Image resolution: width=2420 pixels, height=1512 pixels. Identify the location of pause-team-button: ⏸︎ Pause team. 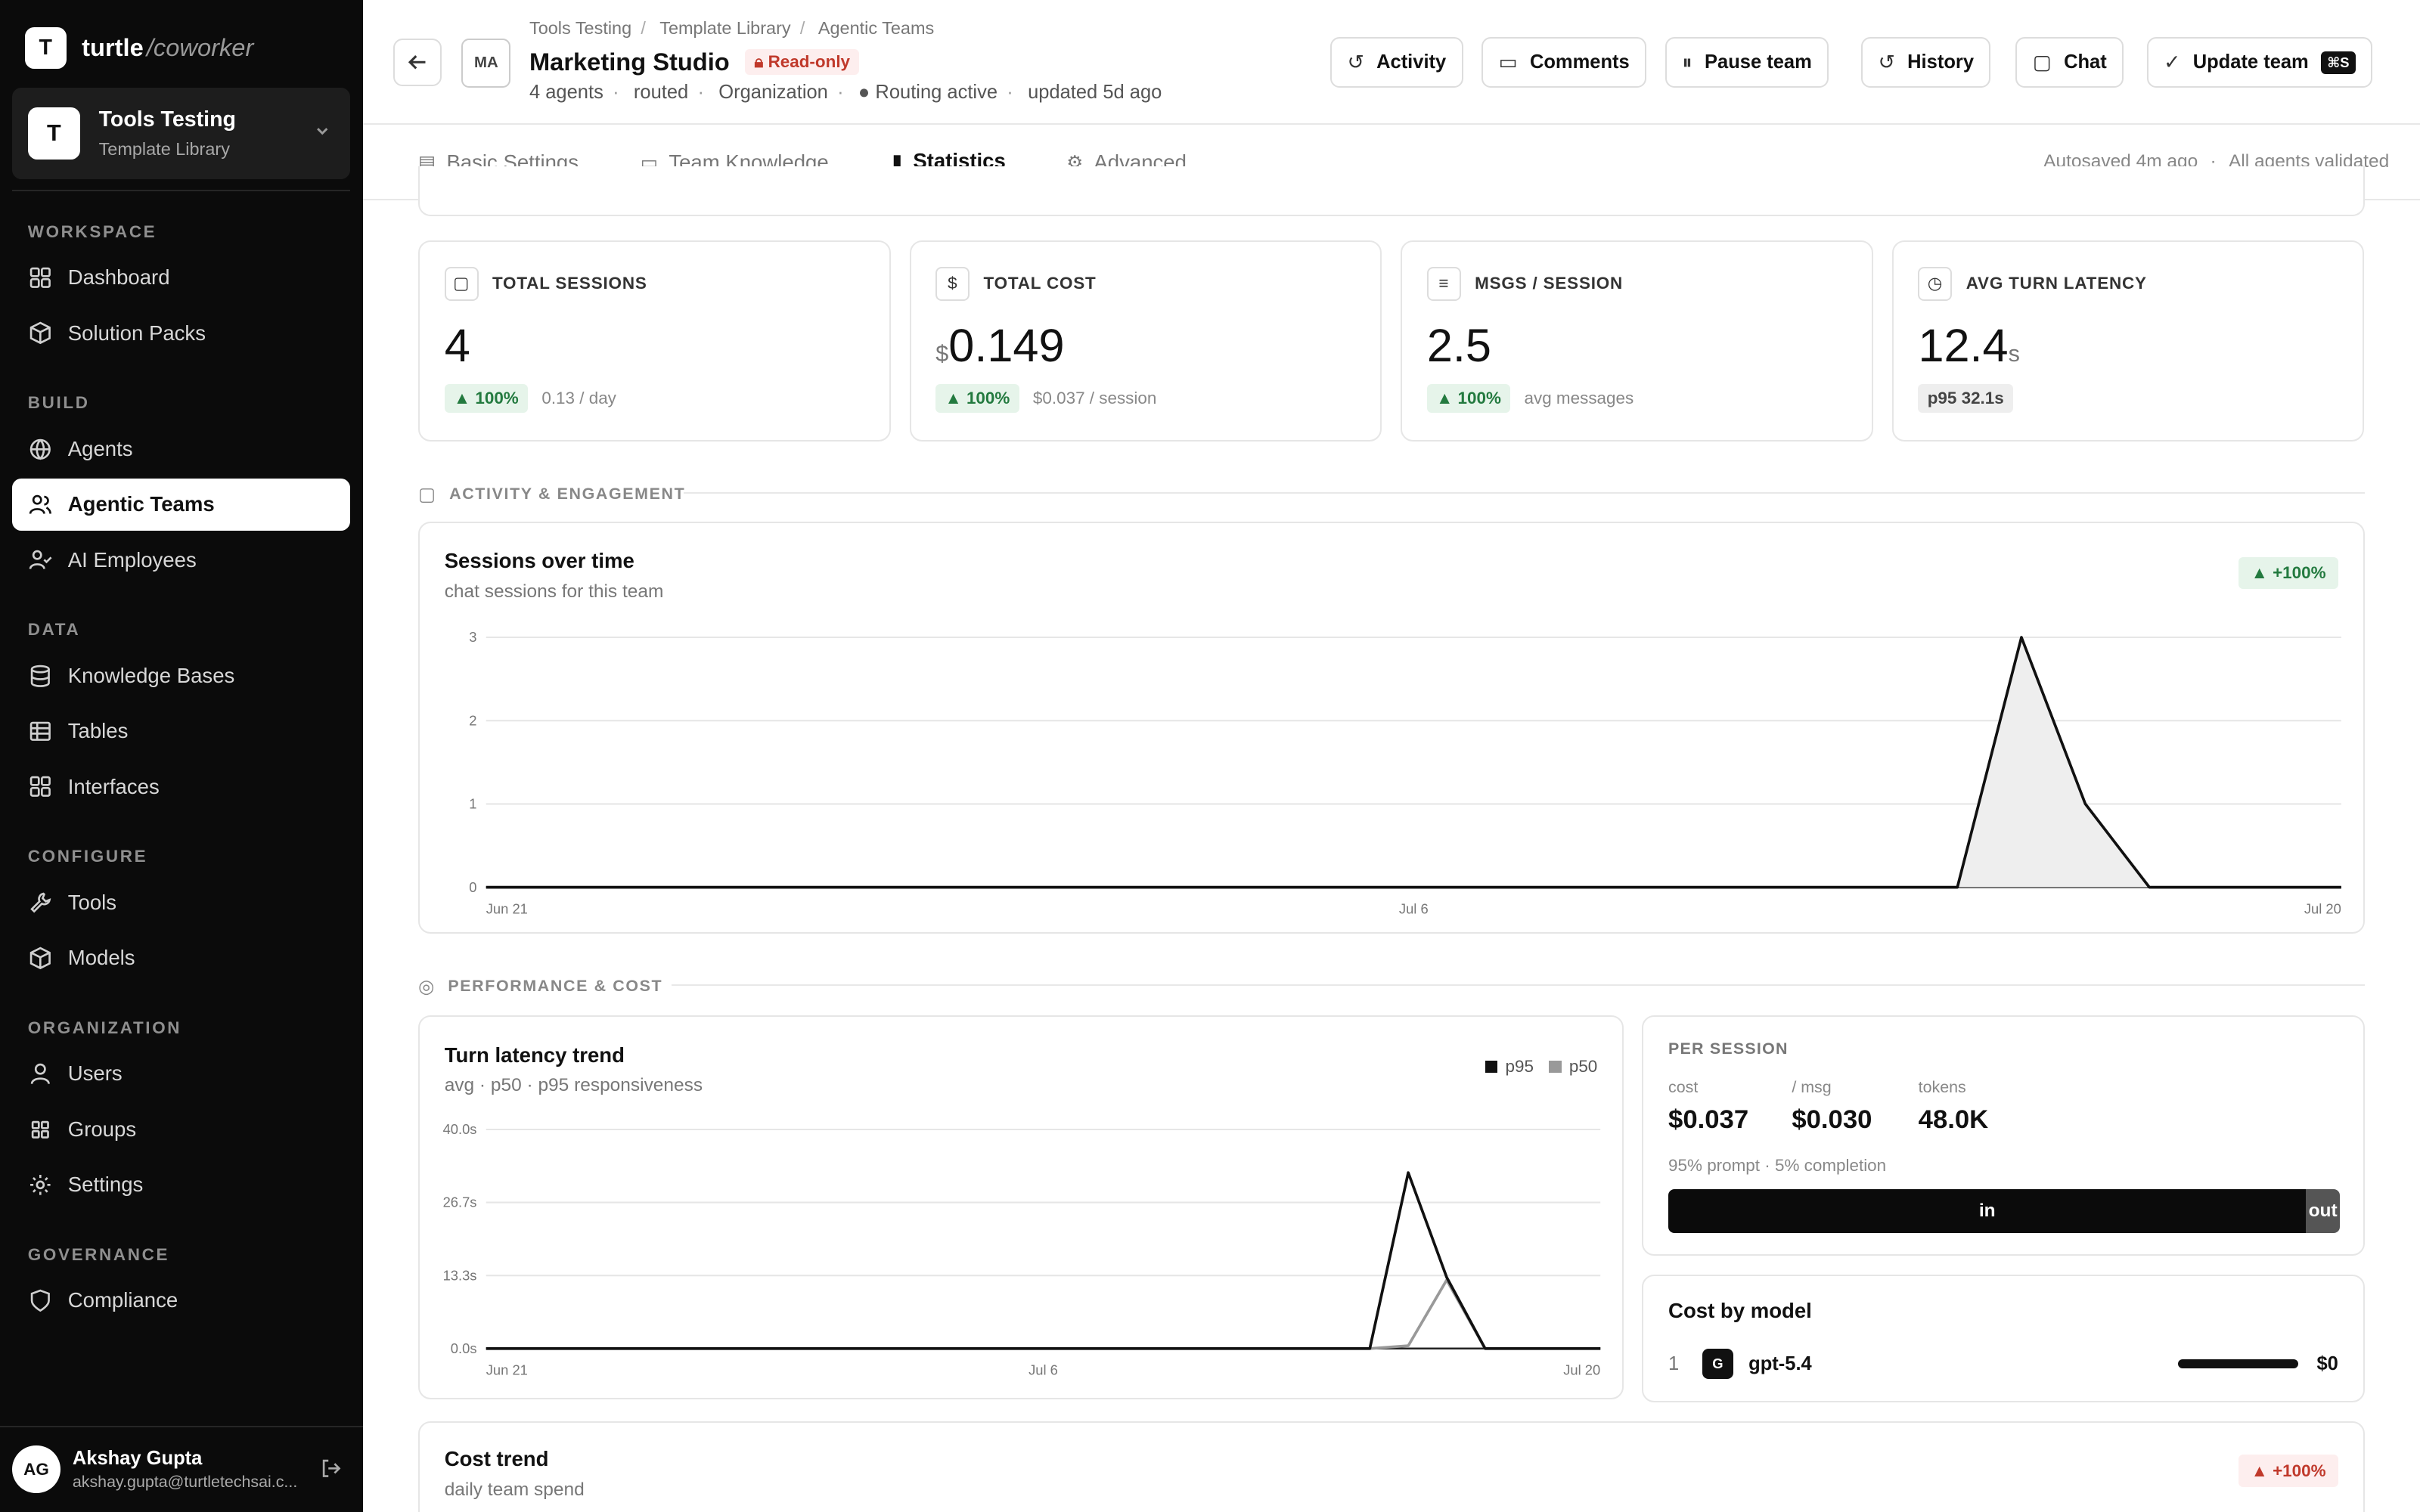
(1747, 62).